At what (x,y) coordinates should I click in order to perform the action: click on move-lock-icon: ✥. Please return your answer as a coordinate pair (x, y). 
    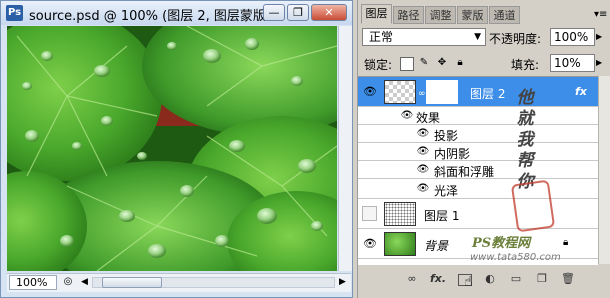
    Looking at the image, I should click on (442, 63).